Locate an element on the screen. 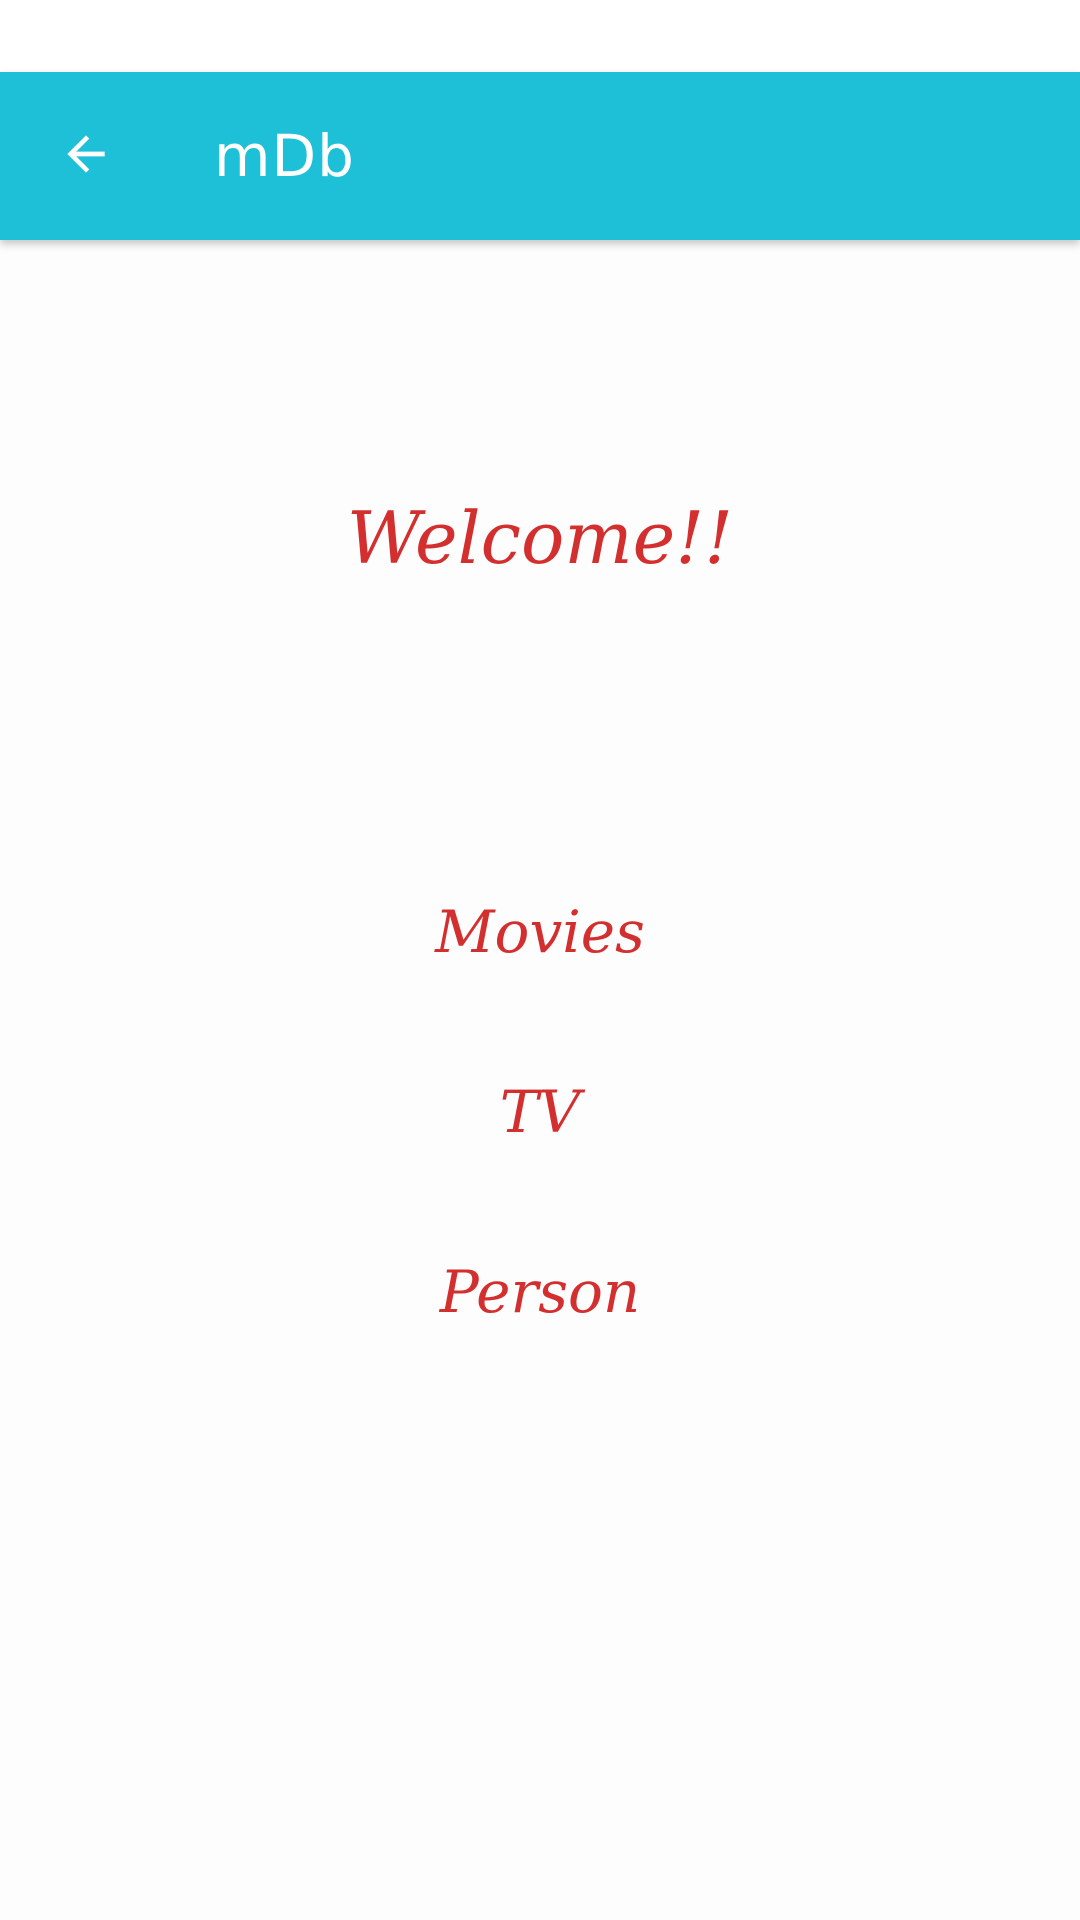 The width and height of the screenshot is (1080, 1920). back-button is located at coordinates (86, 156).